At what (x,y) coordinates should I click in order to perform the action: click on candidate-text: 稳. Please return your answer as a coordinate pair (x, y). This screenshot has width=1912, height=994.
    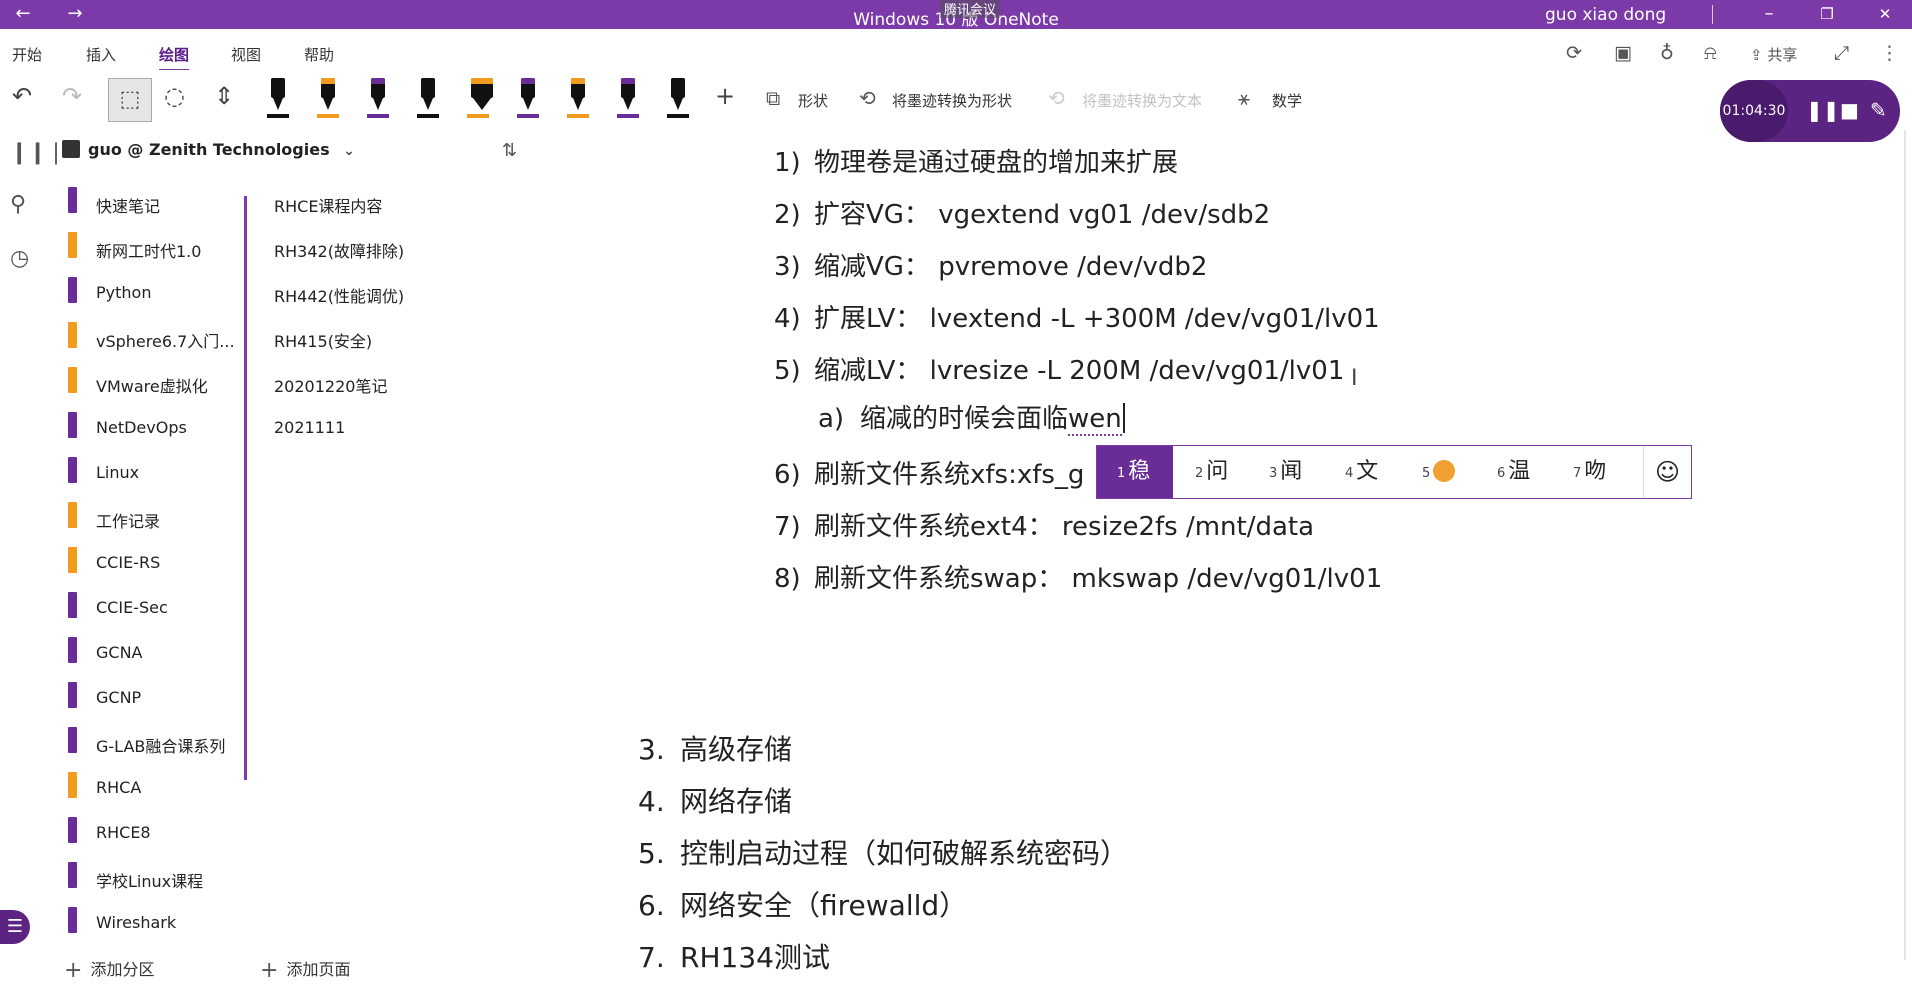
    Looking at the image, I should click on (1139, 471).